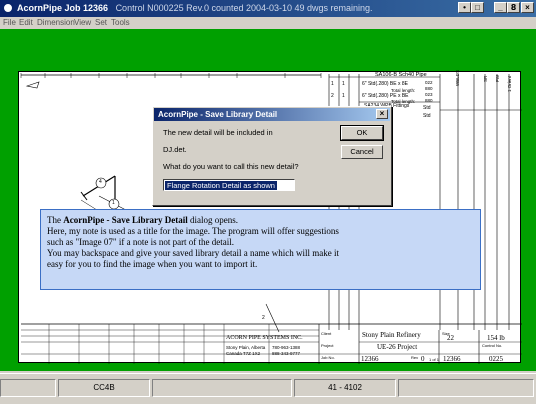 Image resolution: width=536 pixels, height=404 pixels. I want to click on bom-heading: SA106-B Sch40 Pipe, so click(401, 75).